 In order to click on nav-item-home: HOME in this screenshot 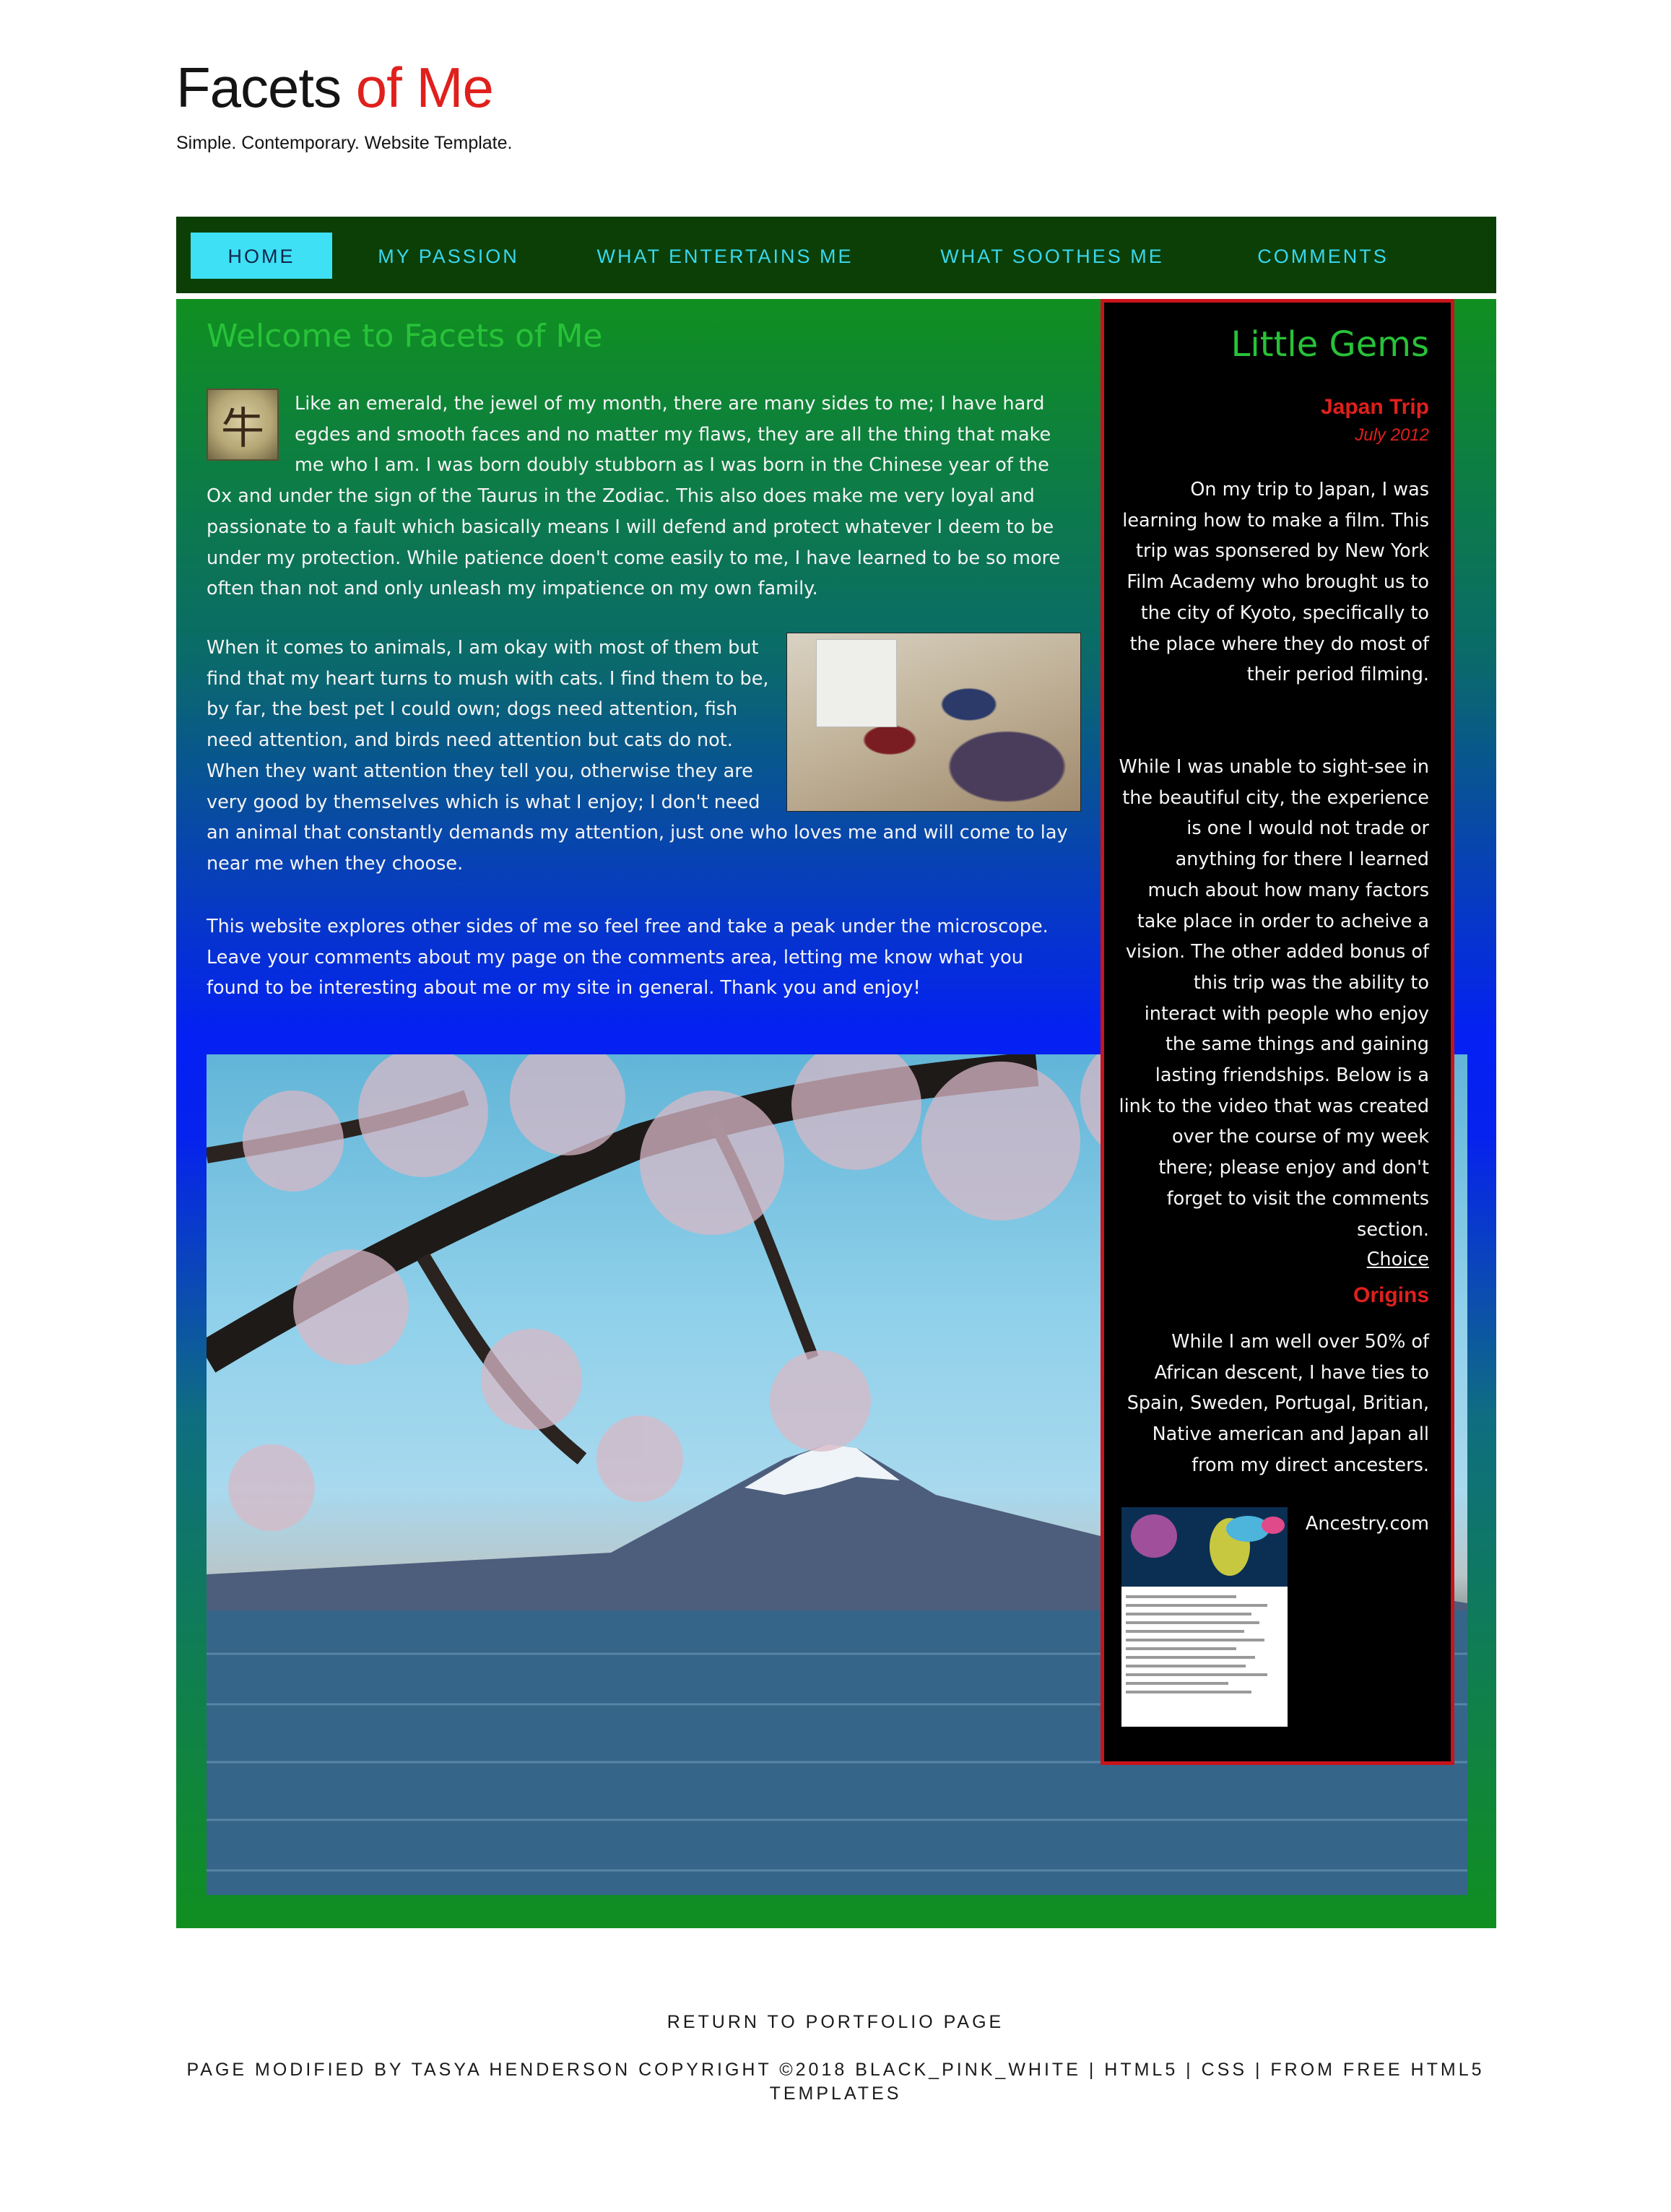, I will do `click(261, 256)`.